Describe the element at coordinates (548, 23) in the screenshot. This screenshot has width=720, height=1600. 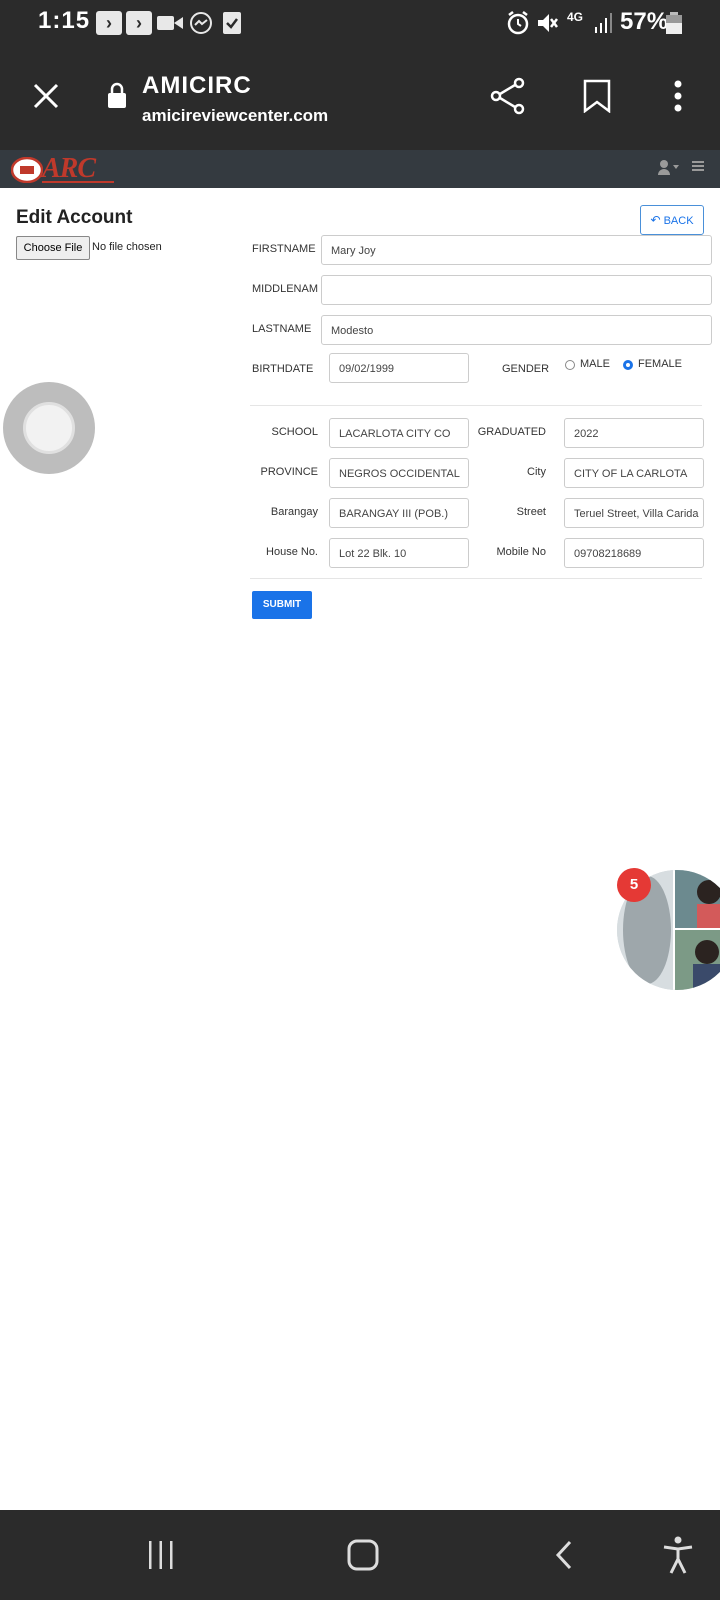
I see `mute-icon` at that location.